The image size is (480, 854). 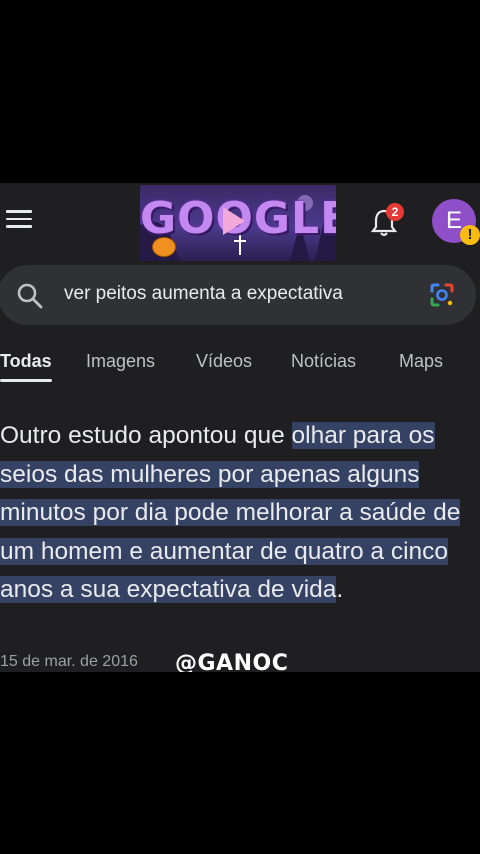 What do you see at coordinates (323, 361) in the screenshot?
I see `tab-news: Notícias` at bounding box center [323, 361].